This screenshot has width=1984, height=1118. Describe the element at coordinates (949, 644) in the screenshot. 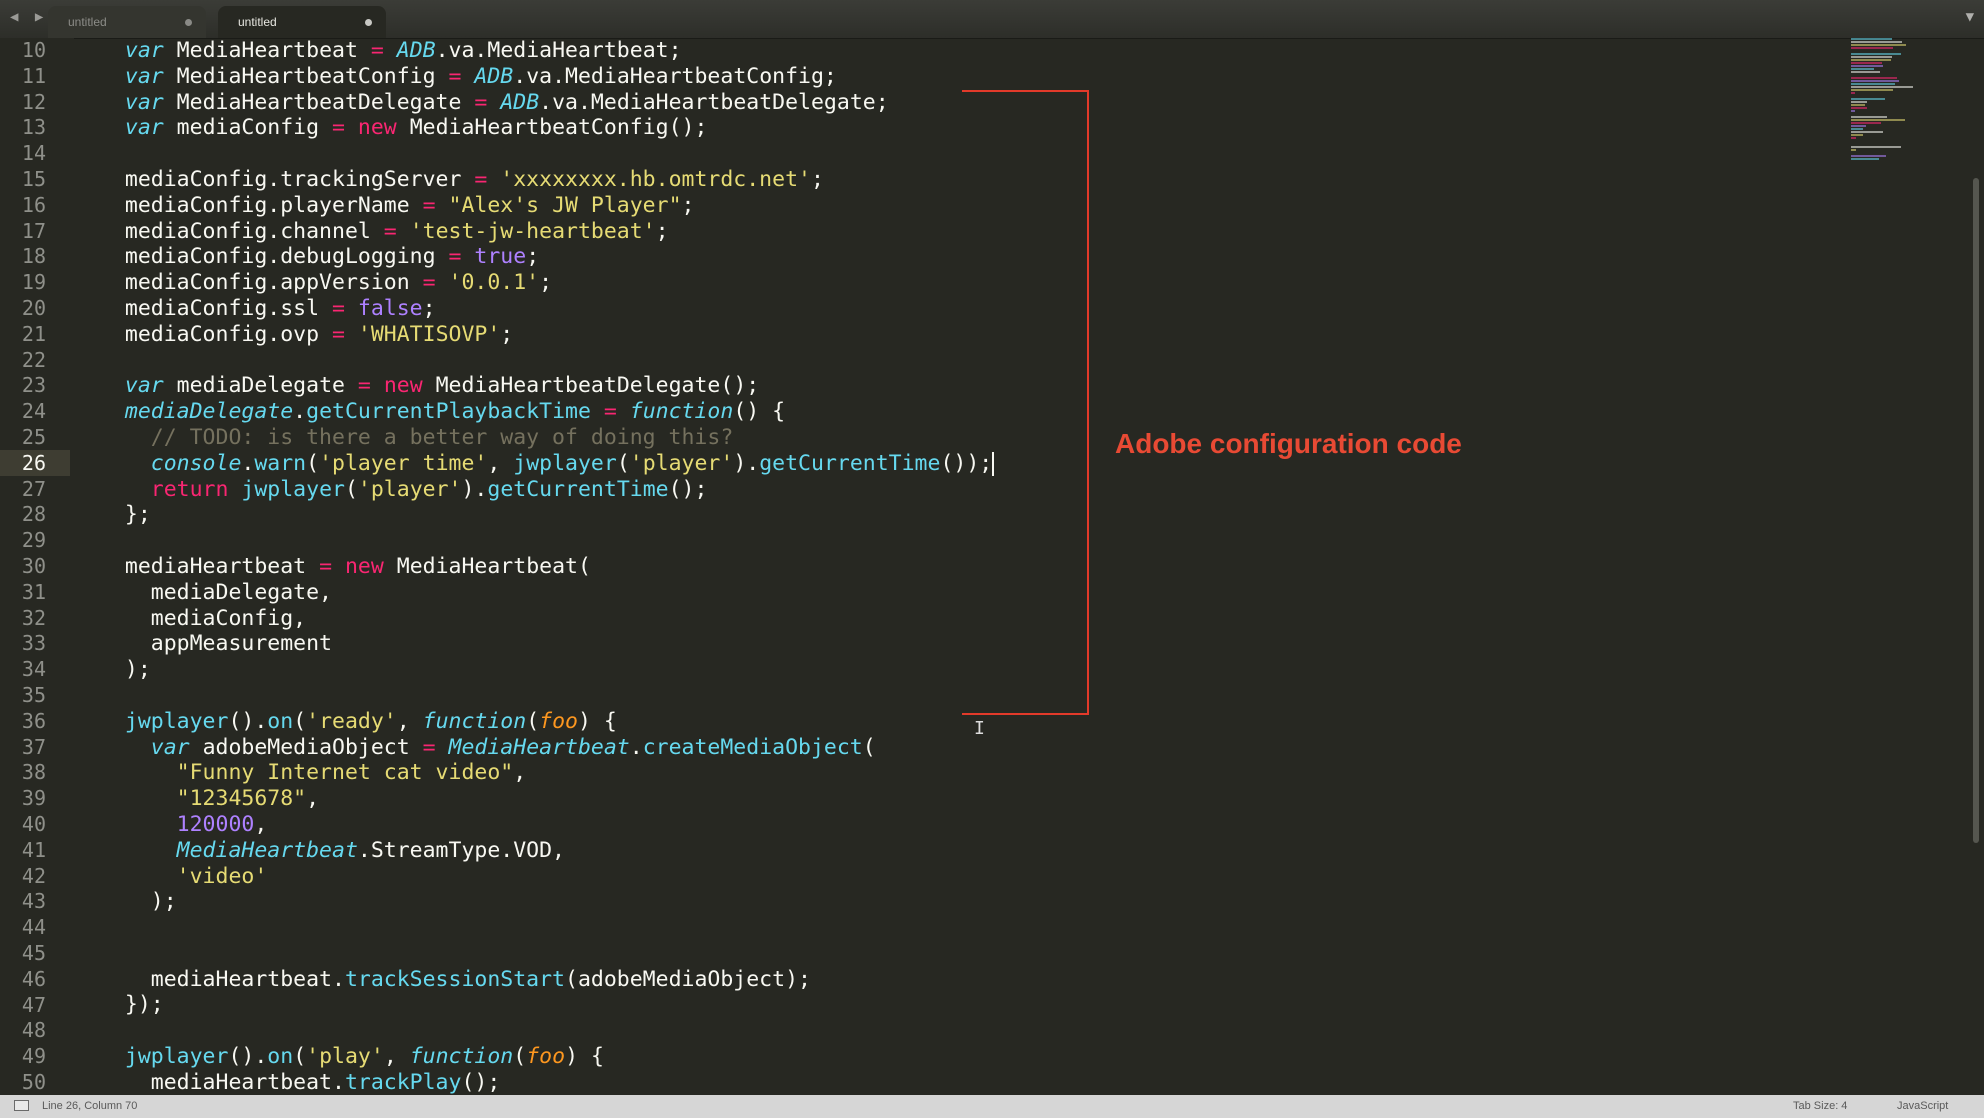

I see `code-line: appMeasurement` at that location.